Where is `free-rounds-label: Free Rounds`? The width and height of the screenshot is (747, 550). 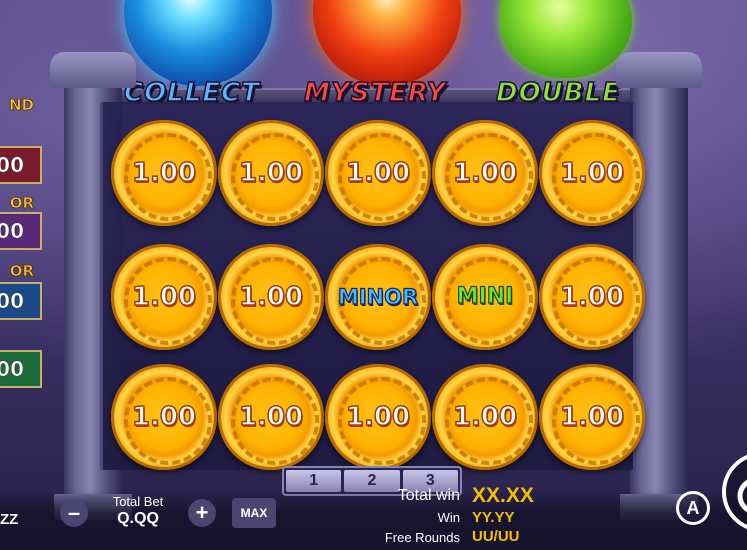
free-rounds-label: Free Rounds is located at coordinates (422, 537).